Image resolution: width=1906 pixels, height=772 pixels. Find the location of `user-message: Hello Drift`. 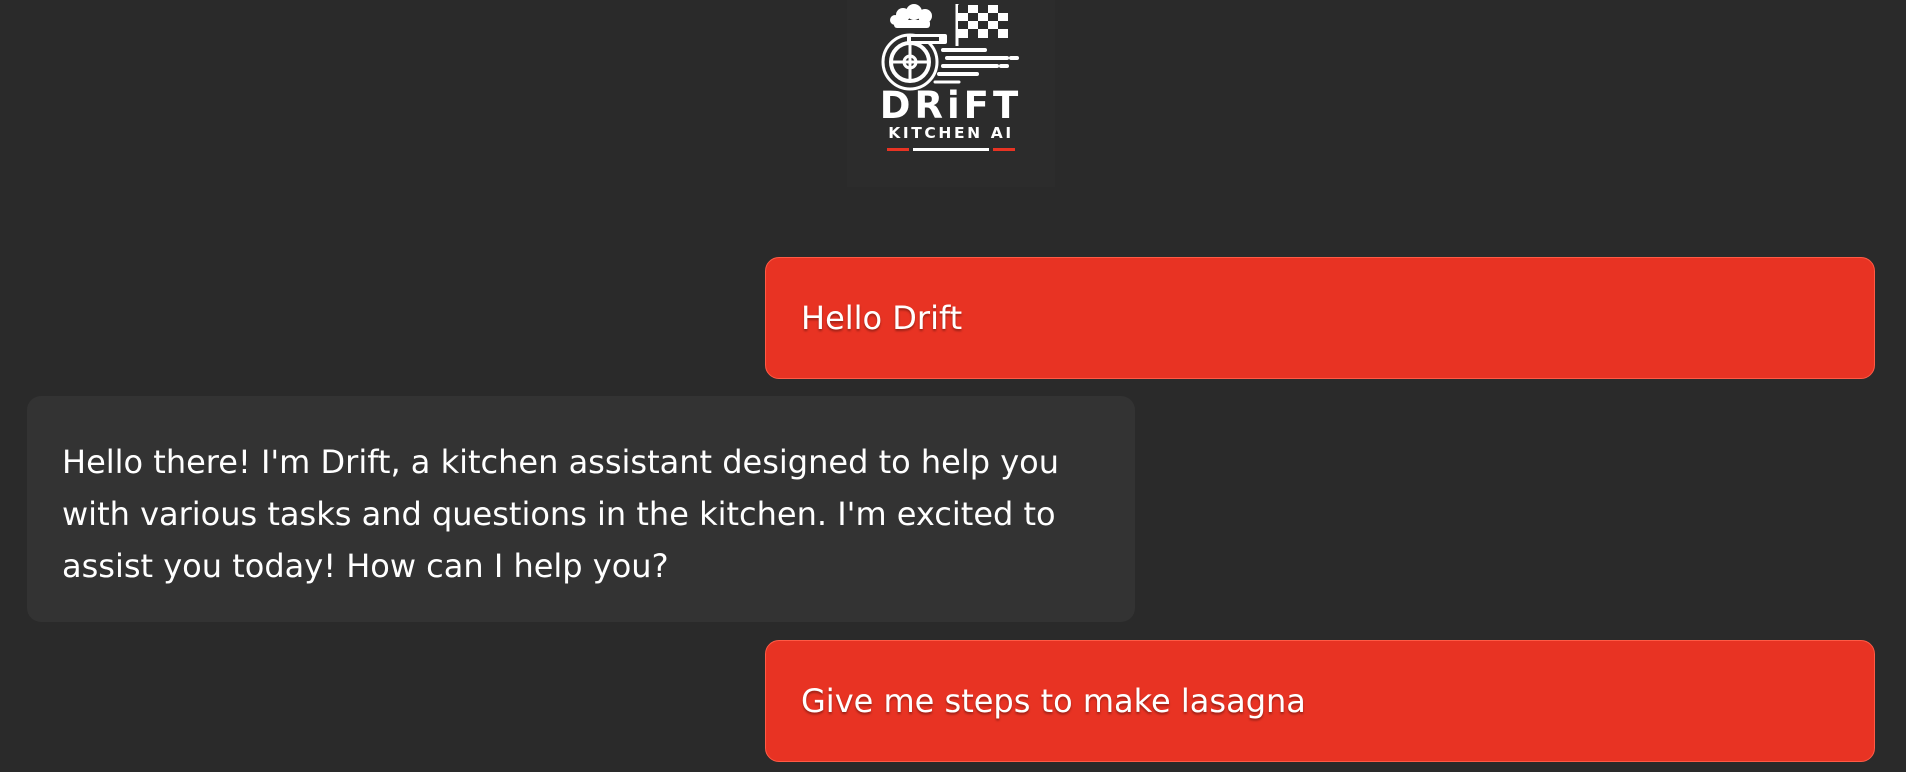

user-message: Hello Drift is located at coordinates (1320, 318).